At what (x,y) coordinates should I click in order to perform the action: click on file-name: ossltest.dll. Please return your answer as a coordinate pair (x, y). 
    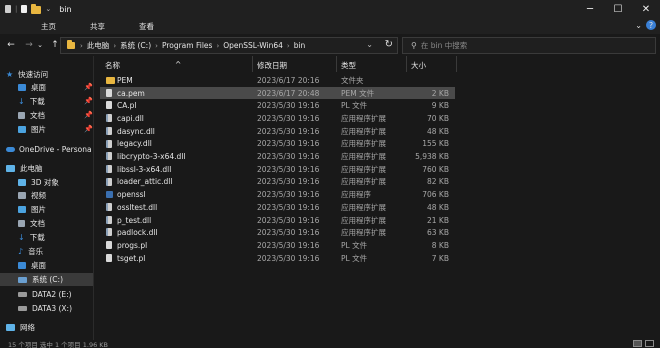
    Looking at the image, I should click on (137, 207).